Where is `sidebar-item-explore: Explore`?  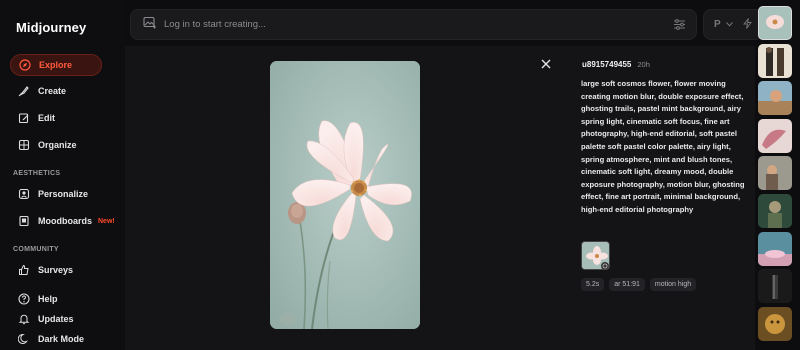
sidebar-item-explore: Explore is located at coordinates (56, 65).